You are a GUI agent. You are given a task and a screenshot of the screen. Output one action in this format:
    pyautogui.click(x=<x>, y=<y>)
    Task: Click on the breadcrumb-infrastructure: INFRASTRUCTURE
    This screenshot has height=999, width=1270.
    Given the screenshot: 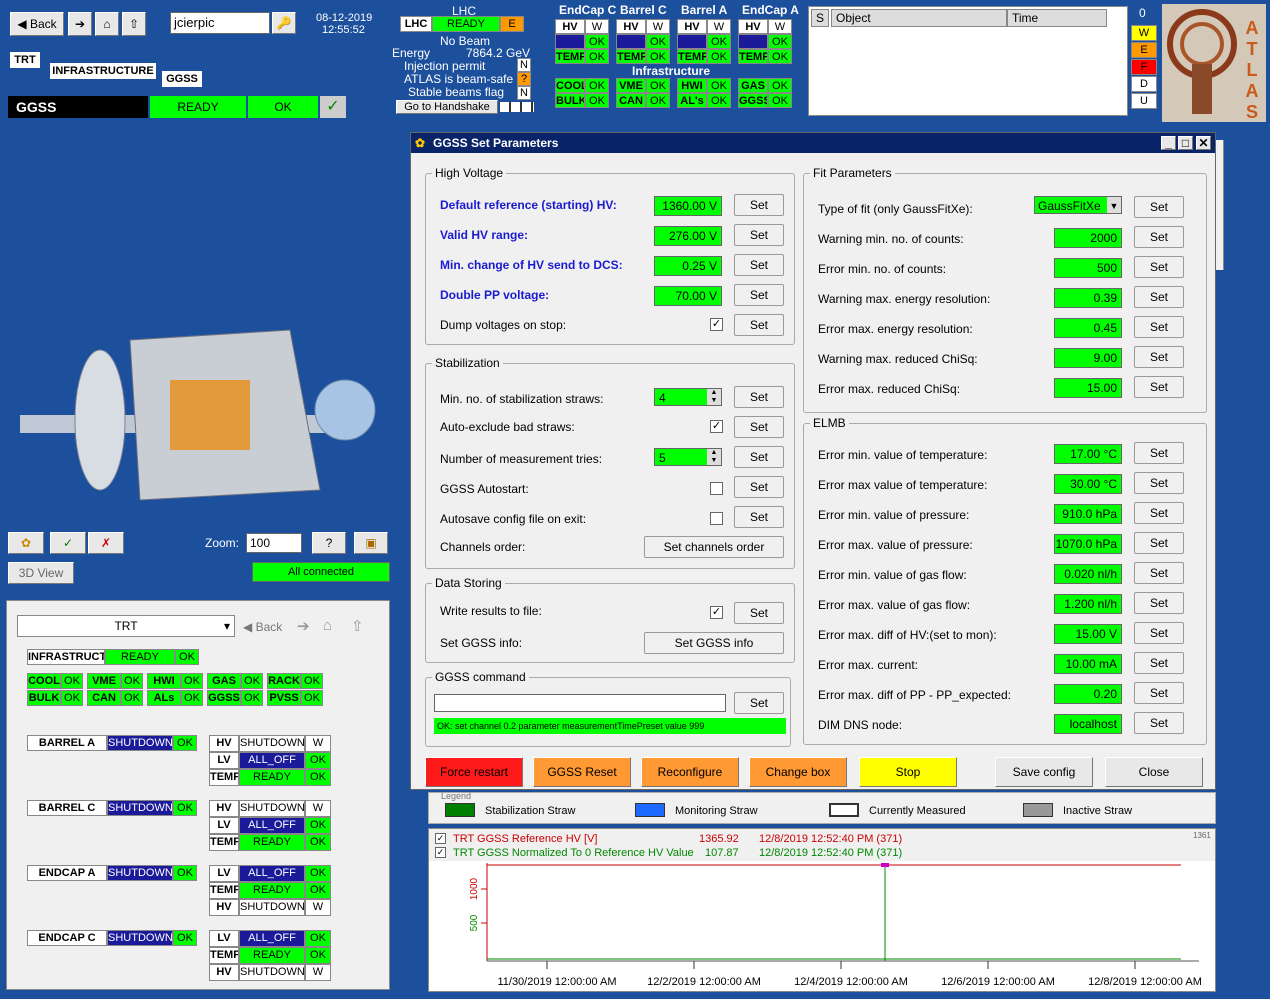 What is the action you would take?
    pyautogui.click(x=103, y=71)
    